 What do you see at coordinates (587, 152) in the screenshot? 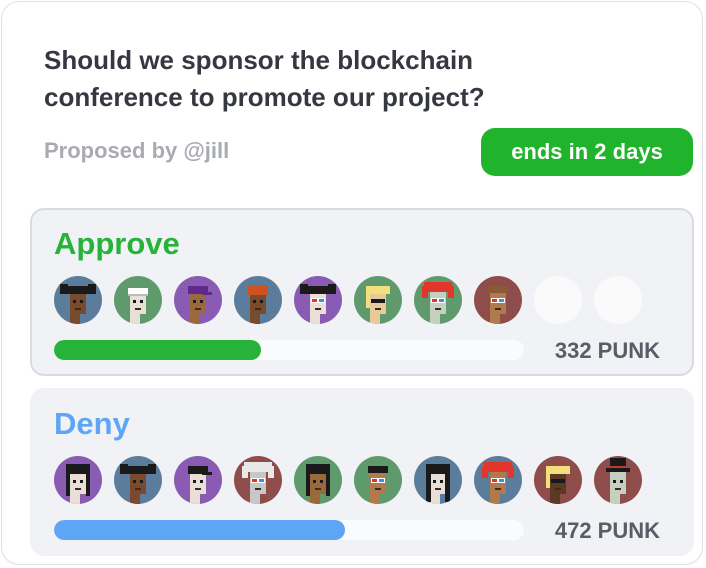
I see `ends-badge: ends in 2 days` at bounding box center [587, 152].